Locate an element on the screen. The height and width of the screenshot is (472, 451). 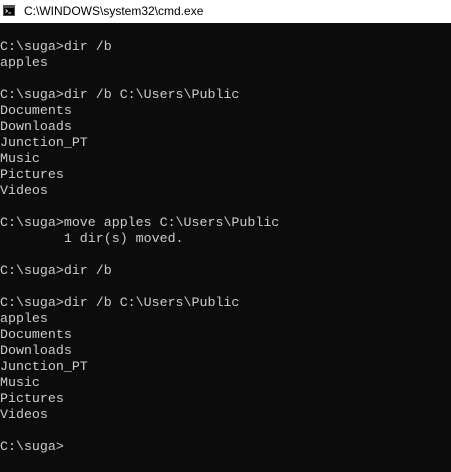
title-bar: C:\WINDOWS\system32\cmd.exe is located at coordinates (225, 11).